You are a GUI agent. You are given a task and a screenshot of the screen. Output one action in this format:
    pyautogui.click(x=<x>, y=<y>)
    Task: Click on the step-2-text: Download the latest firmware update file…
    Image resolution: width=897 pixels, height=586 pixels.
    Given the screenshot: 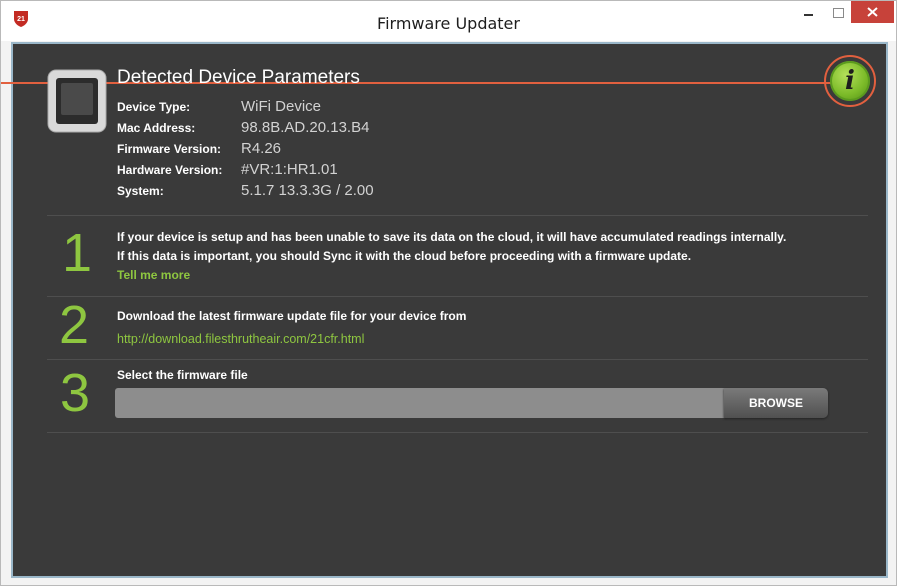 What is the action you would take?
    pyautogui.click(x=292, y=316)
    